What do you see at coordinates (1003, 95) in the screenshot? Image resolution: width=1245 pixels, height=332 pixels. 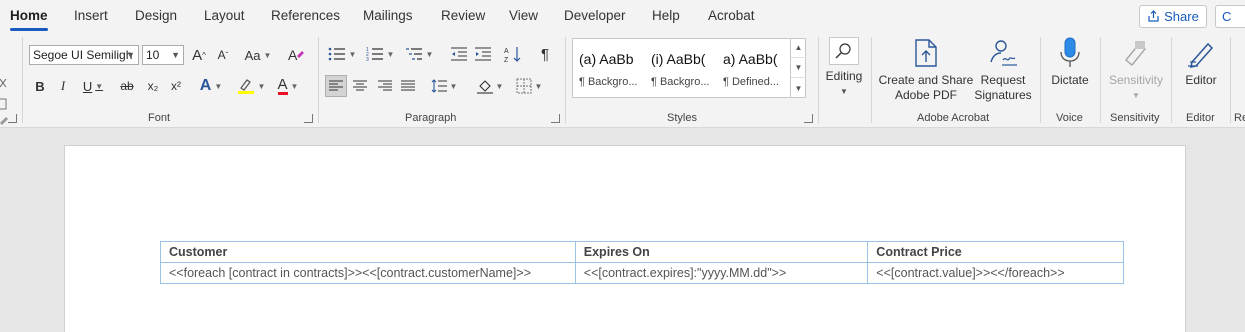 I see `request-label-2: Signatures` at bounding box center [1003, 95].